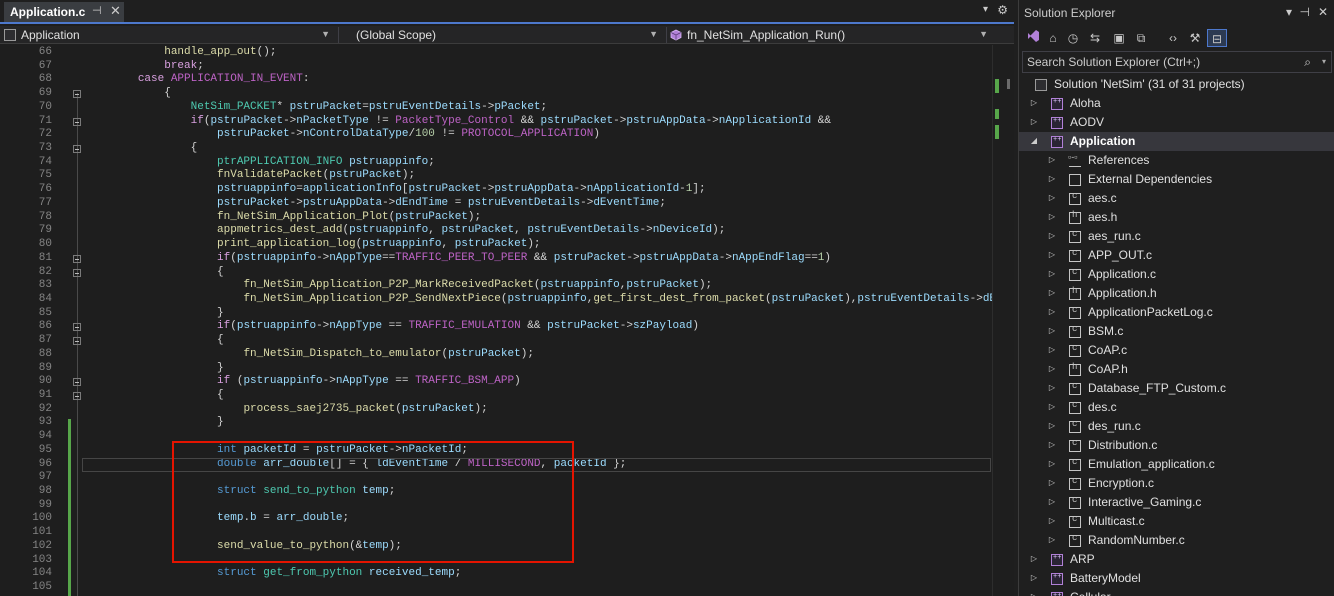  What do you see at coordinates (496, 410) in the screenshot?
I see `code-line: 92 process_saej2735_packet(pstruPacket);` at bounding box center [496, 410].